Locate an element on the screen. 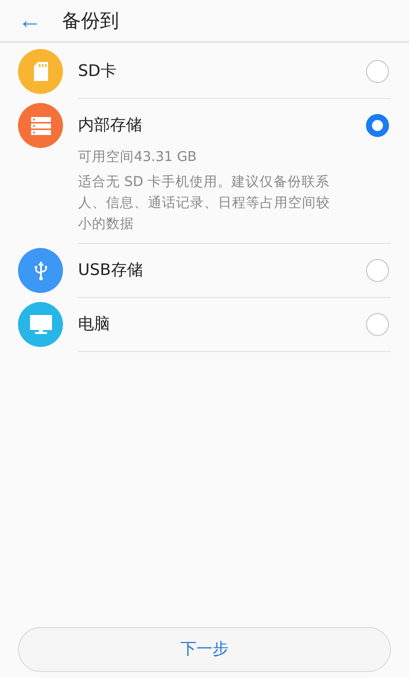 This screenshot has height=678, width=409. option-label: USB存储 is located at coordinates (110, 270).